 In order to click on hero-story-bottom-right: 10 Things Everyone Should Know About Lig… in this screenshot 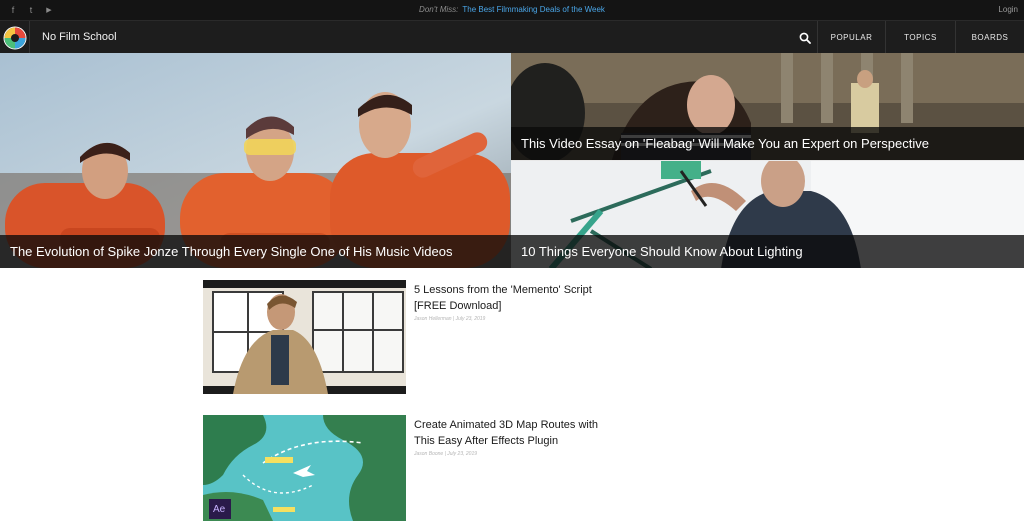, I will do `click(767, 214)`.